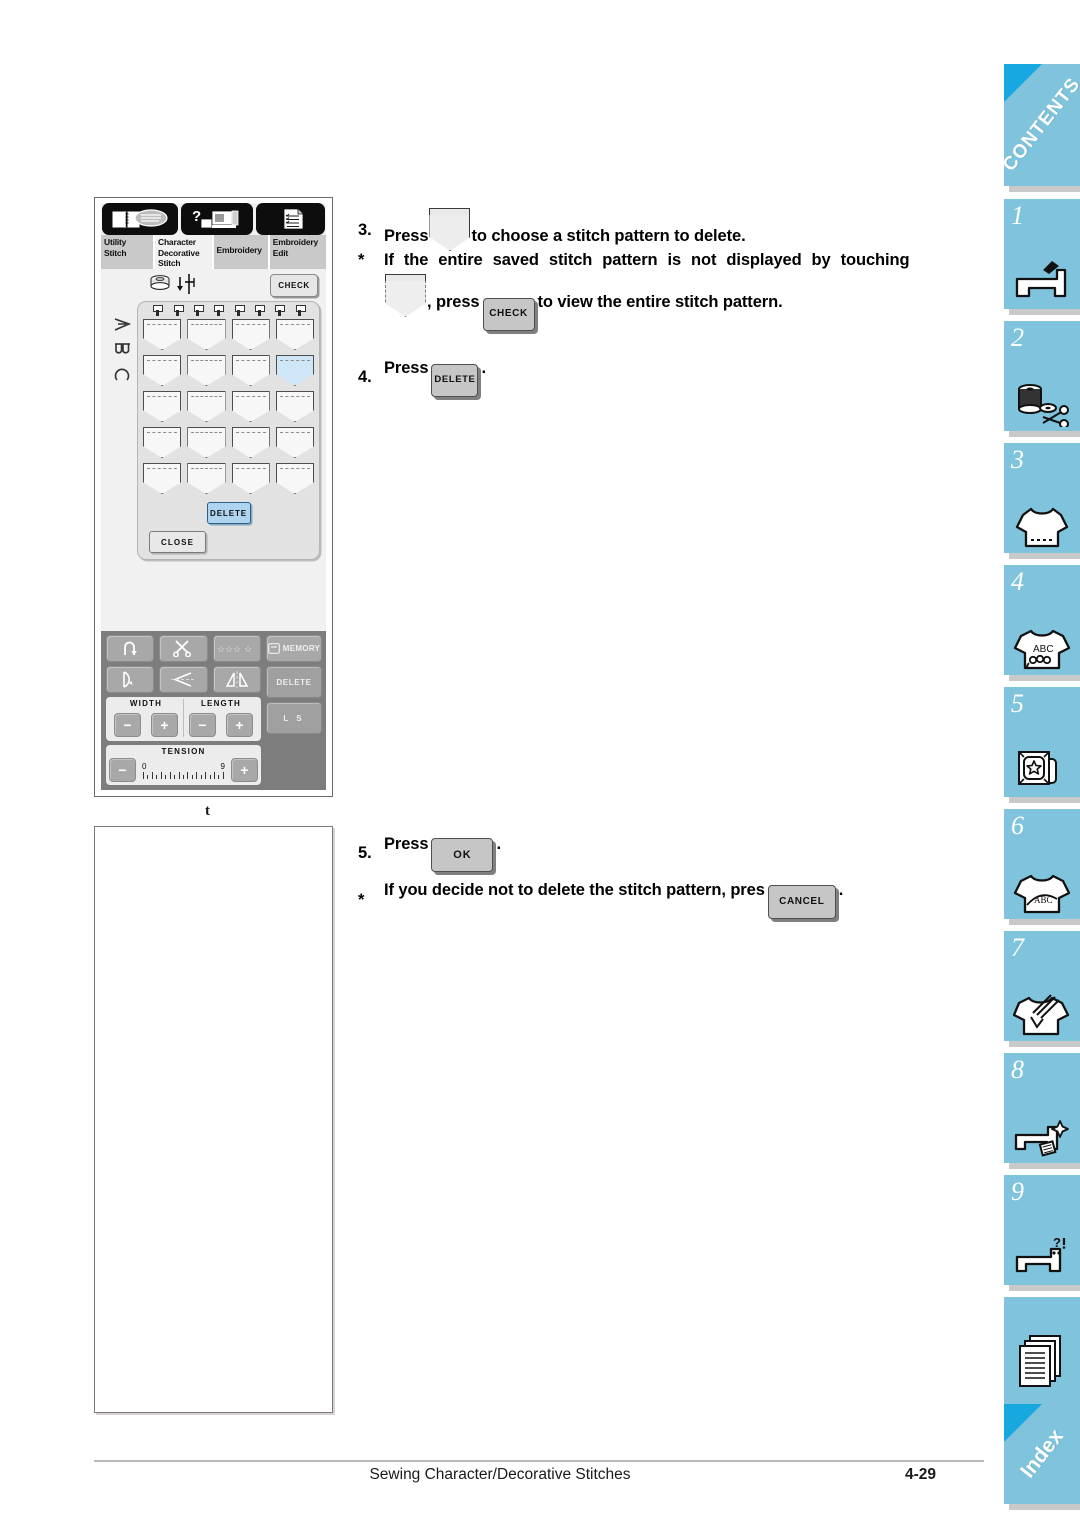  Describe the element at coordinates (455, 380) in the screenshot. I see `delete-button: DELETE` at that location.